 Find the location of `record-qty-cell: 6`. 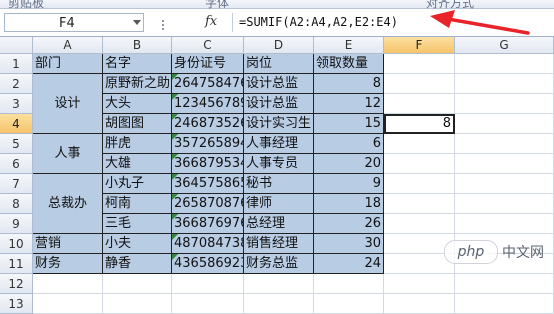

record-qty-cell: 6 is located at coordinates (349, 144).